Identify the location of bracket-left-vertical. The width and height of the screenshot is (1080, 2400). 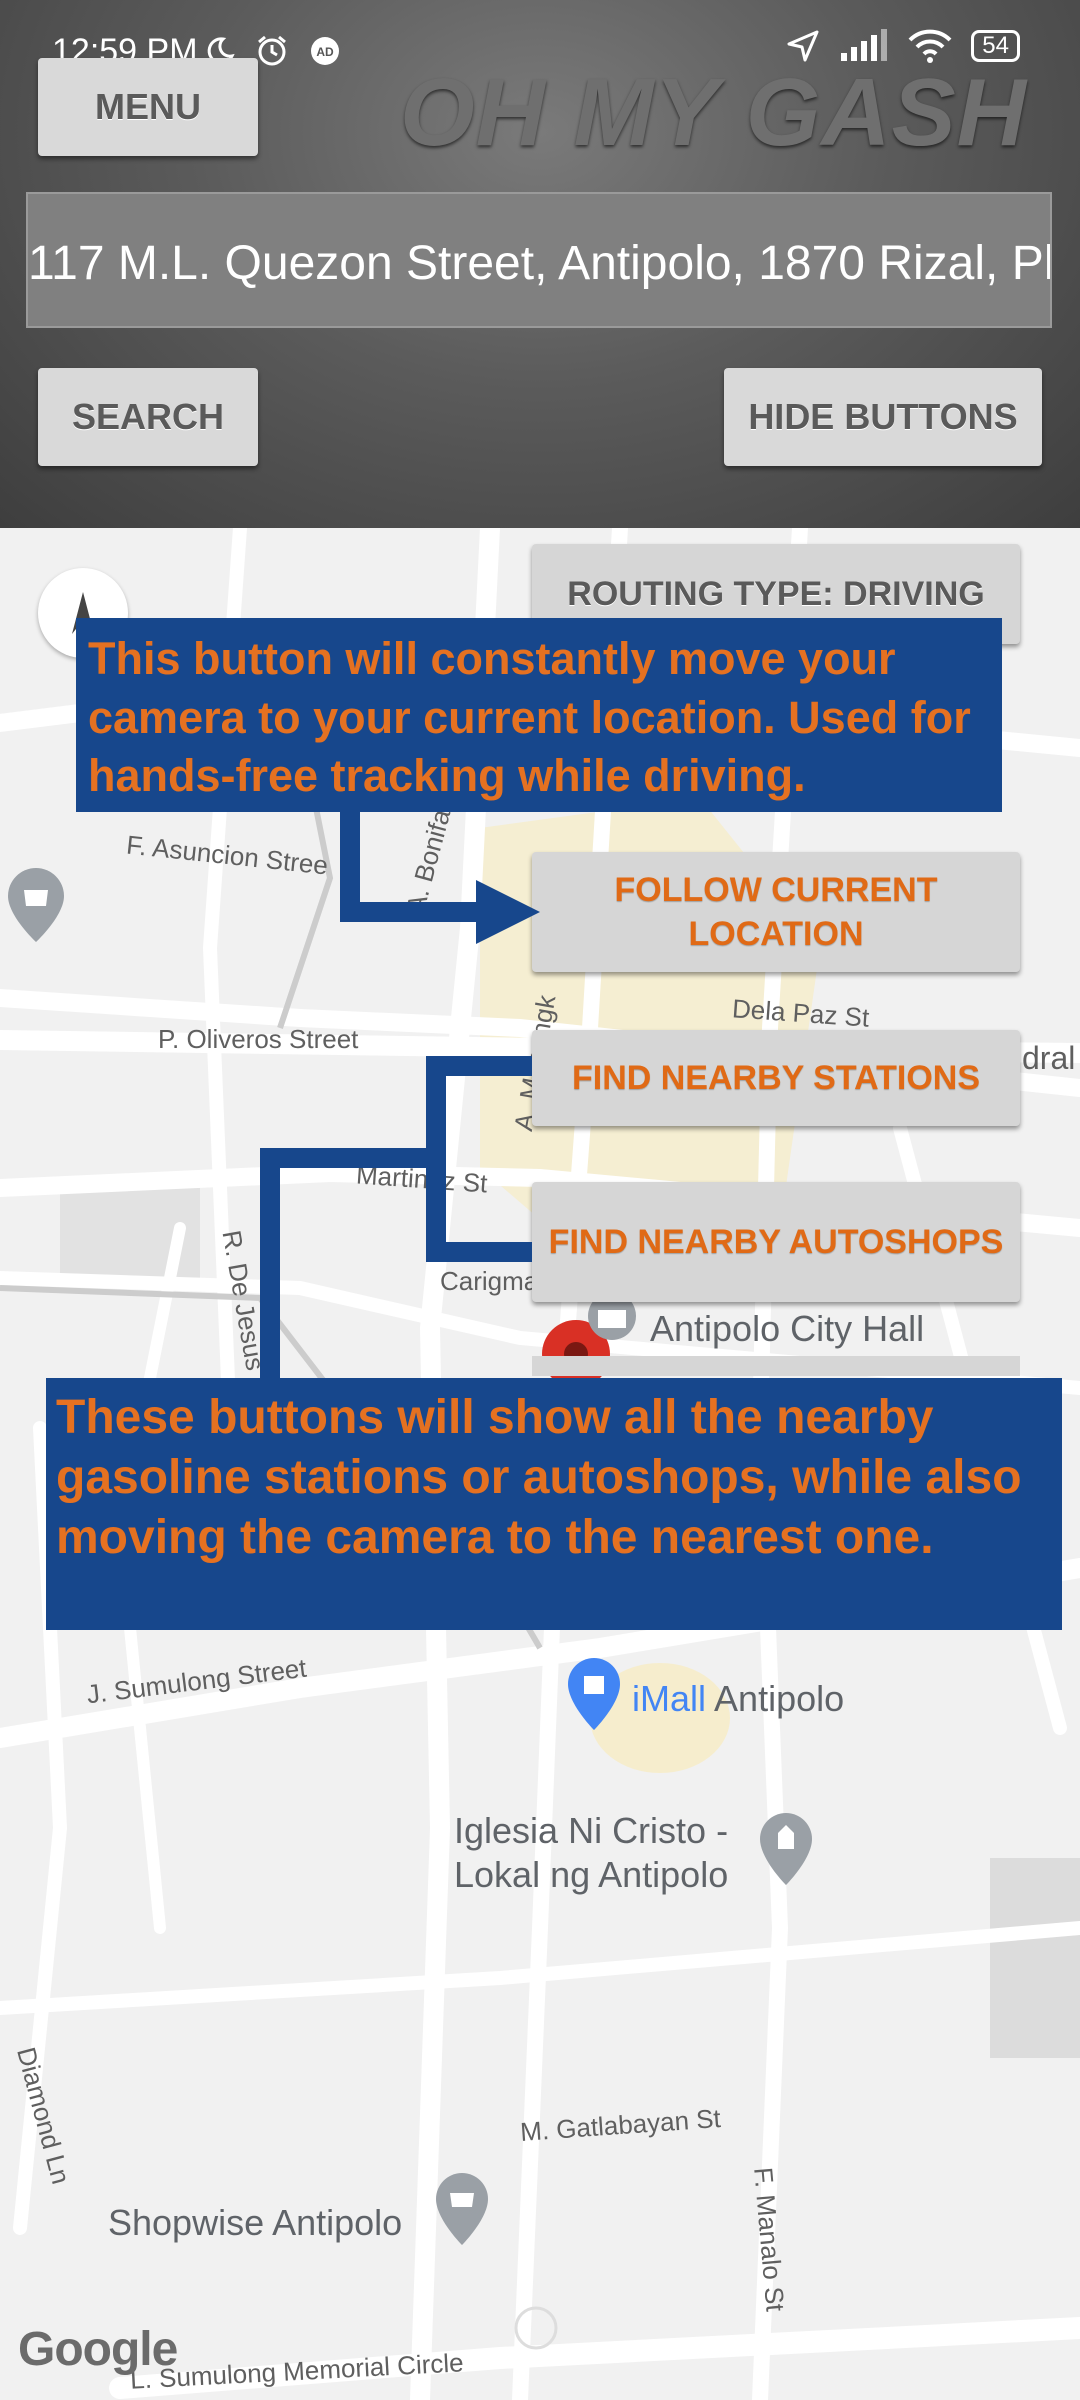
(270, 1264).